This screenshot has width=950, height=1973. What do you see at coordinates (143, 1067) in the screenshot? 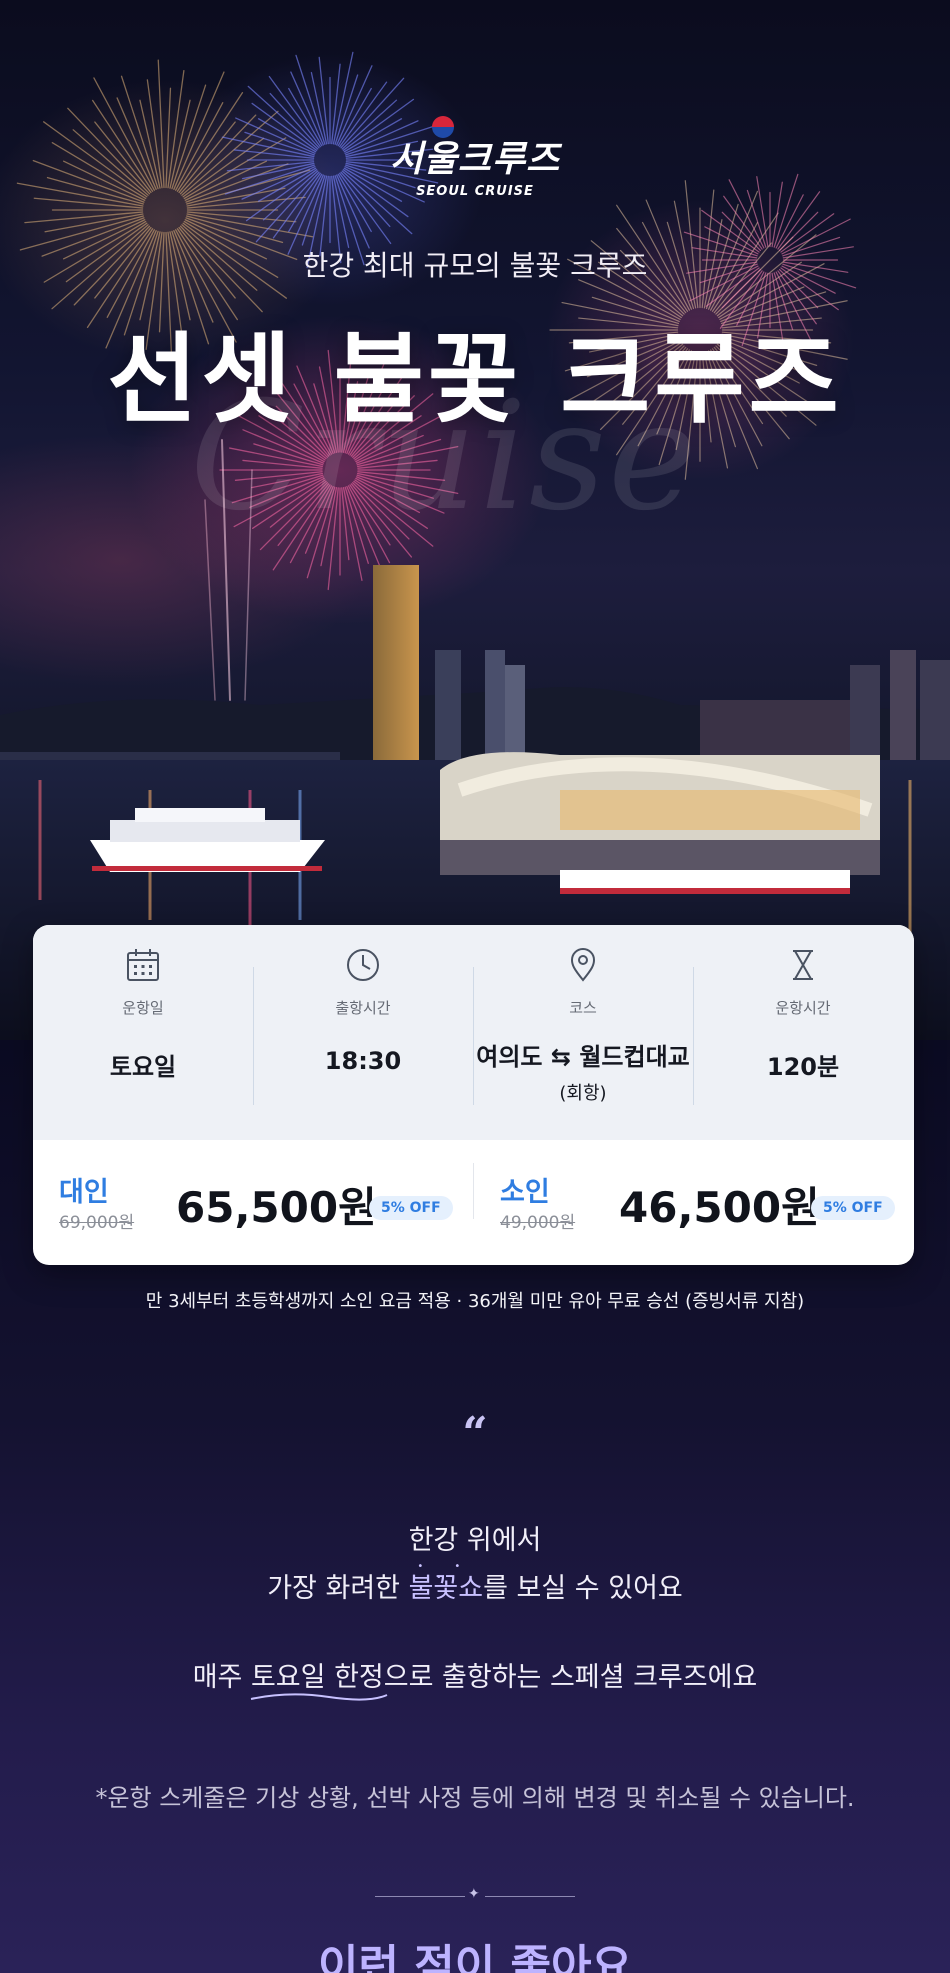
I see `info-value: 토요일` at bounding box center [143, 1067].